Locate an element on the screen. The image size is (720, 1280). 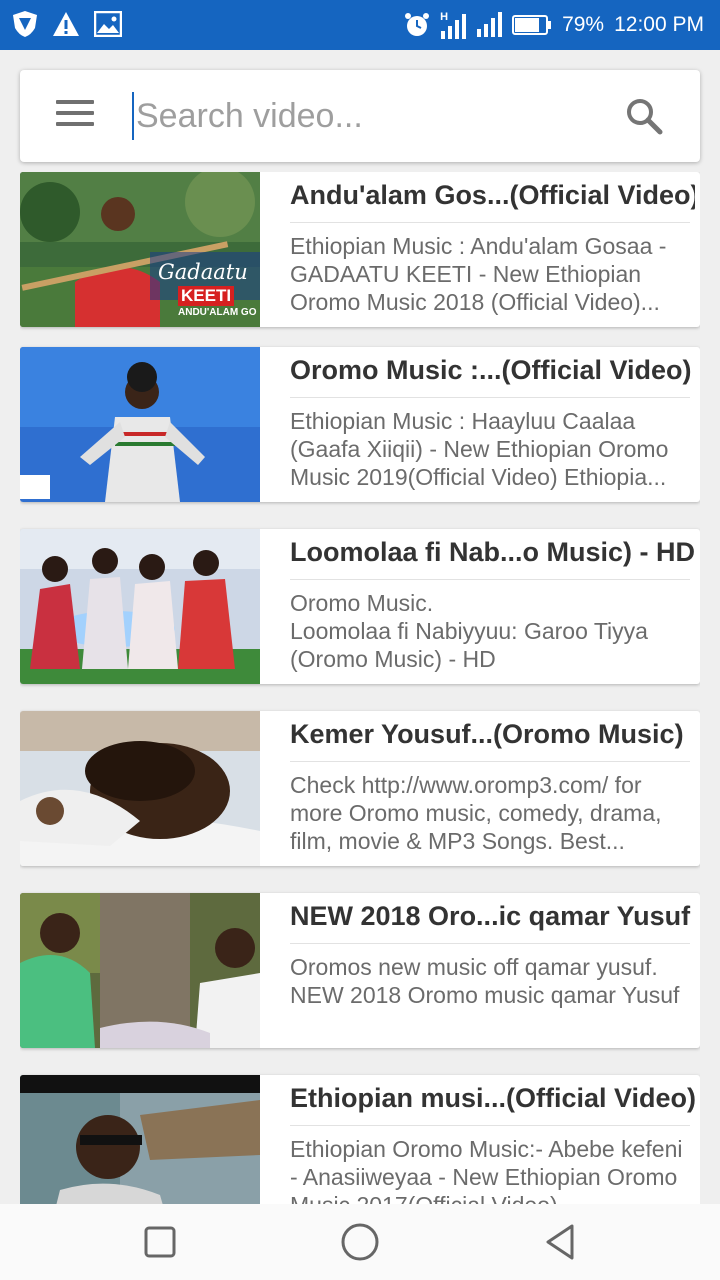
warning-icon is located at coordinates (66, 24).